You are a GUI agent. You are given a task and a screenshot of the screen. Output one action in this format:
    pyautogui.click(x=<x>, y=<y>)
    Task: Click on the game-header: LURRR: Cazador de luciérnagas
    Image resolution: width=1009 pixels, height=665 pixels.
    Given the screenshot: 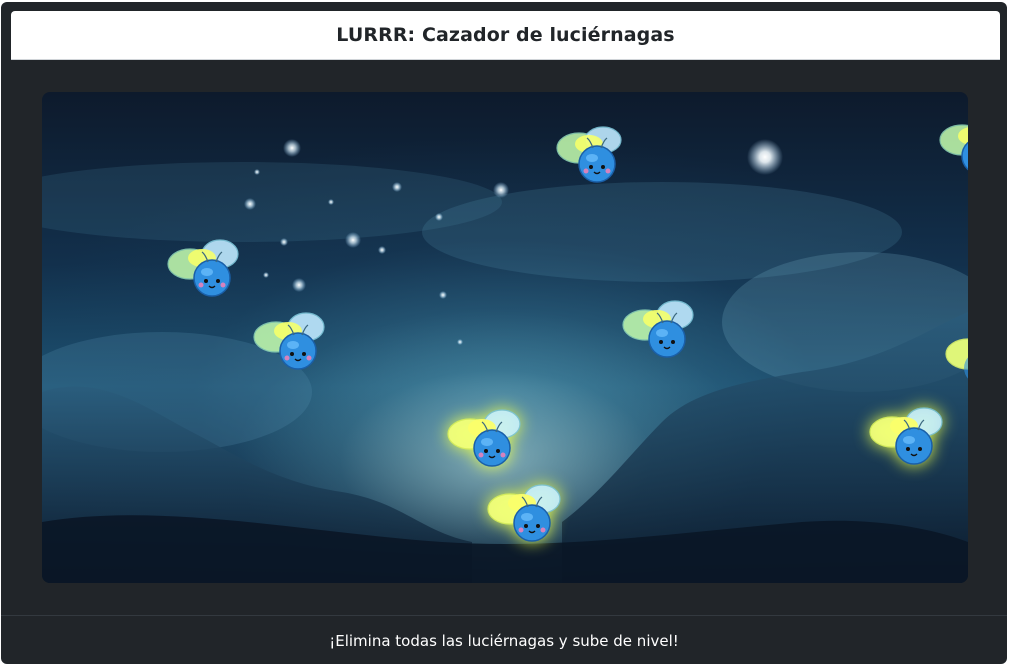 What is the action you would take?
    pyautogui.click(x=505, y=35)
    